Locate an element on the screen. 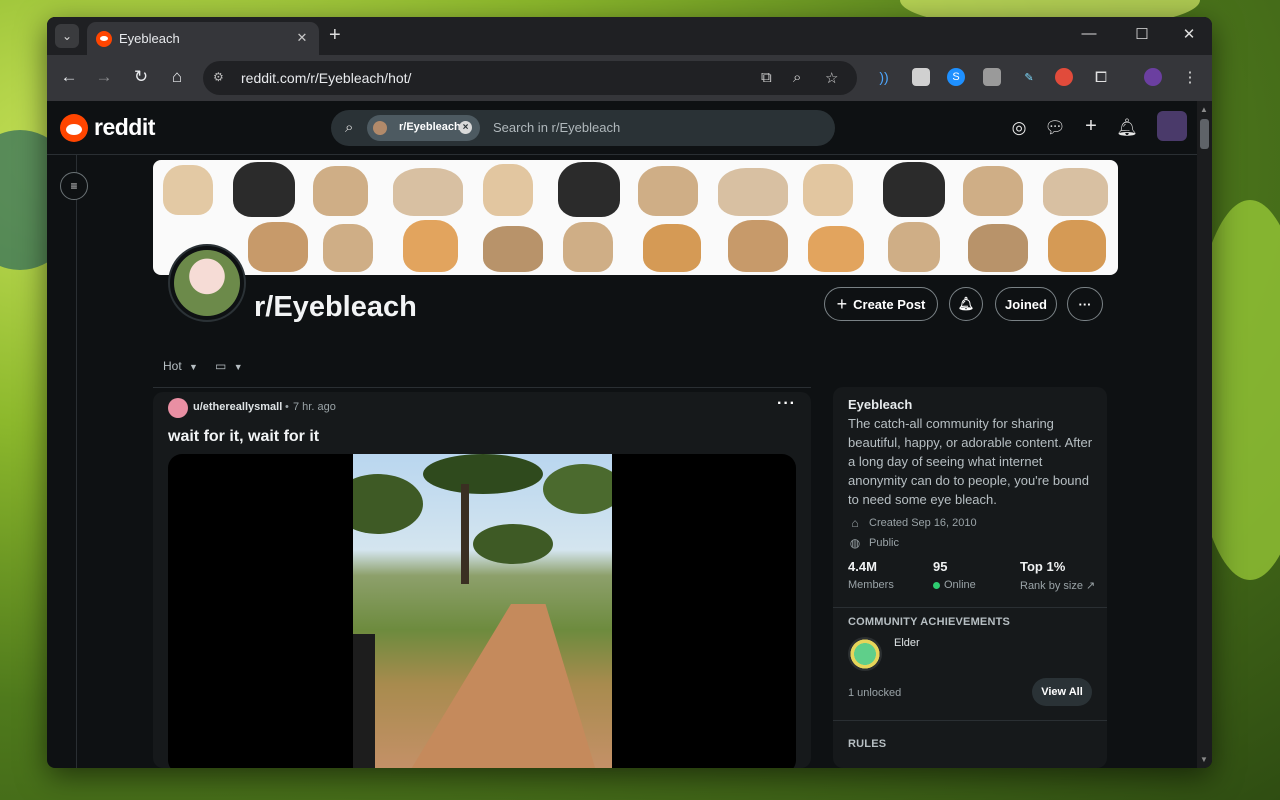 The image size is (1280, 800). install-app-icon: ⧉ is located at coordinates (766, 77).